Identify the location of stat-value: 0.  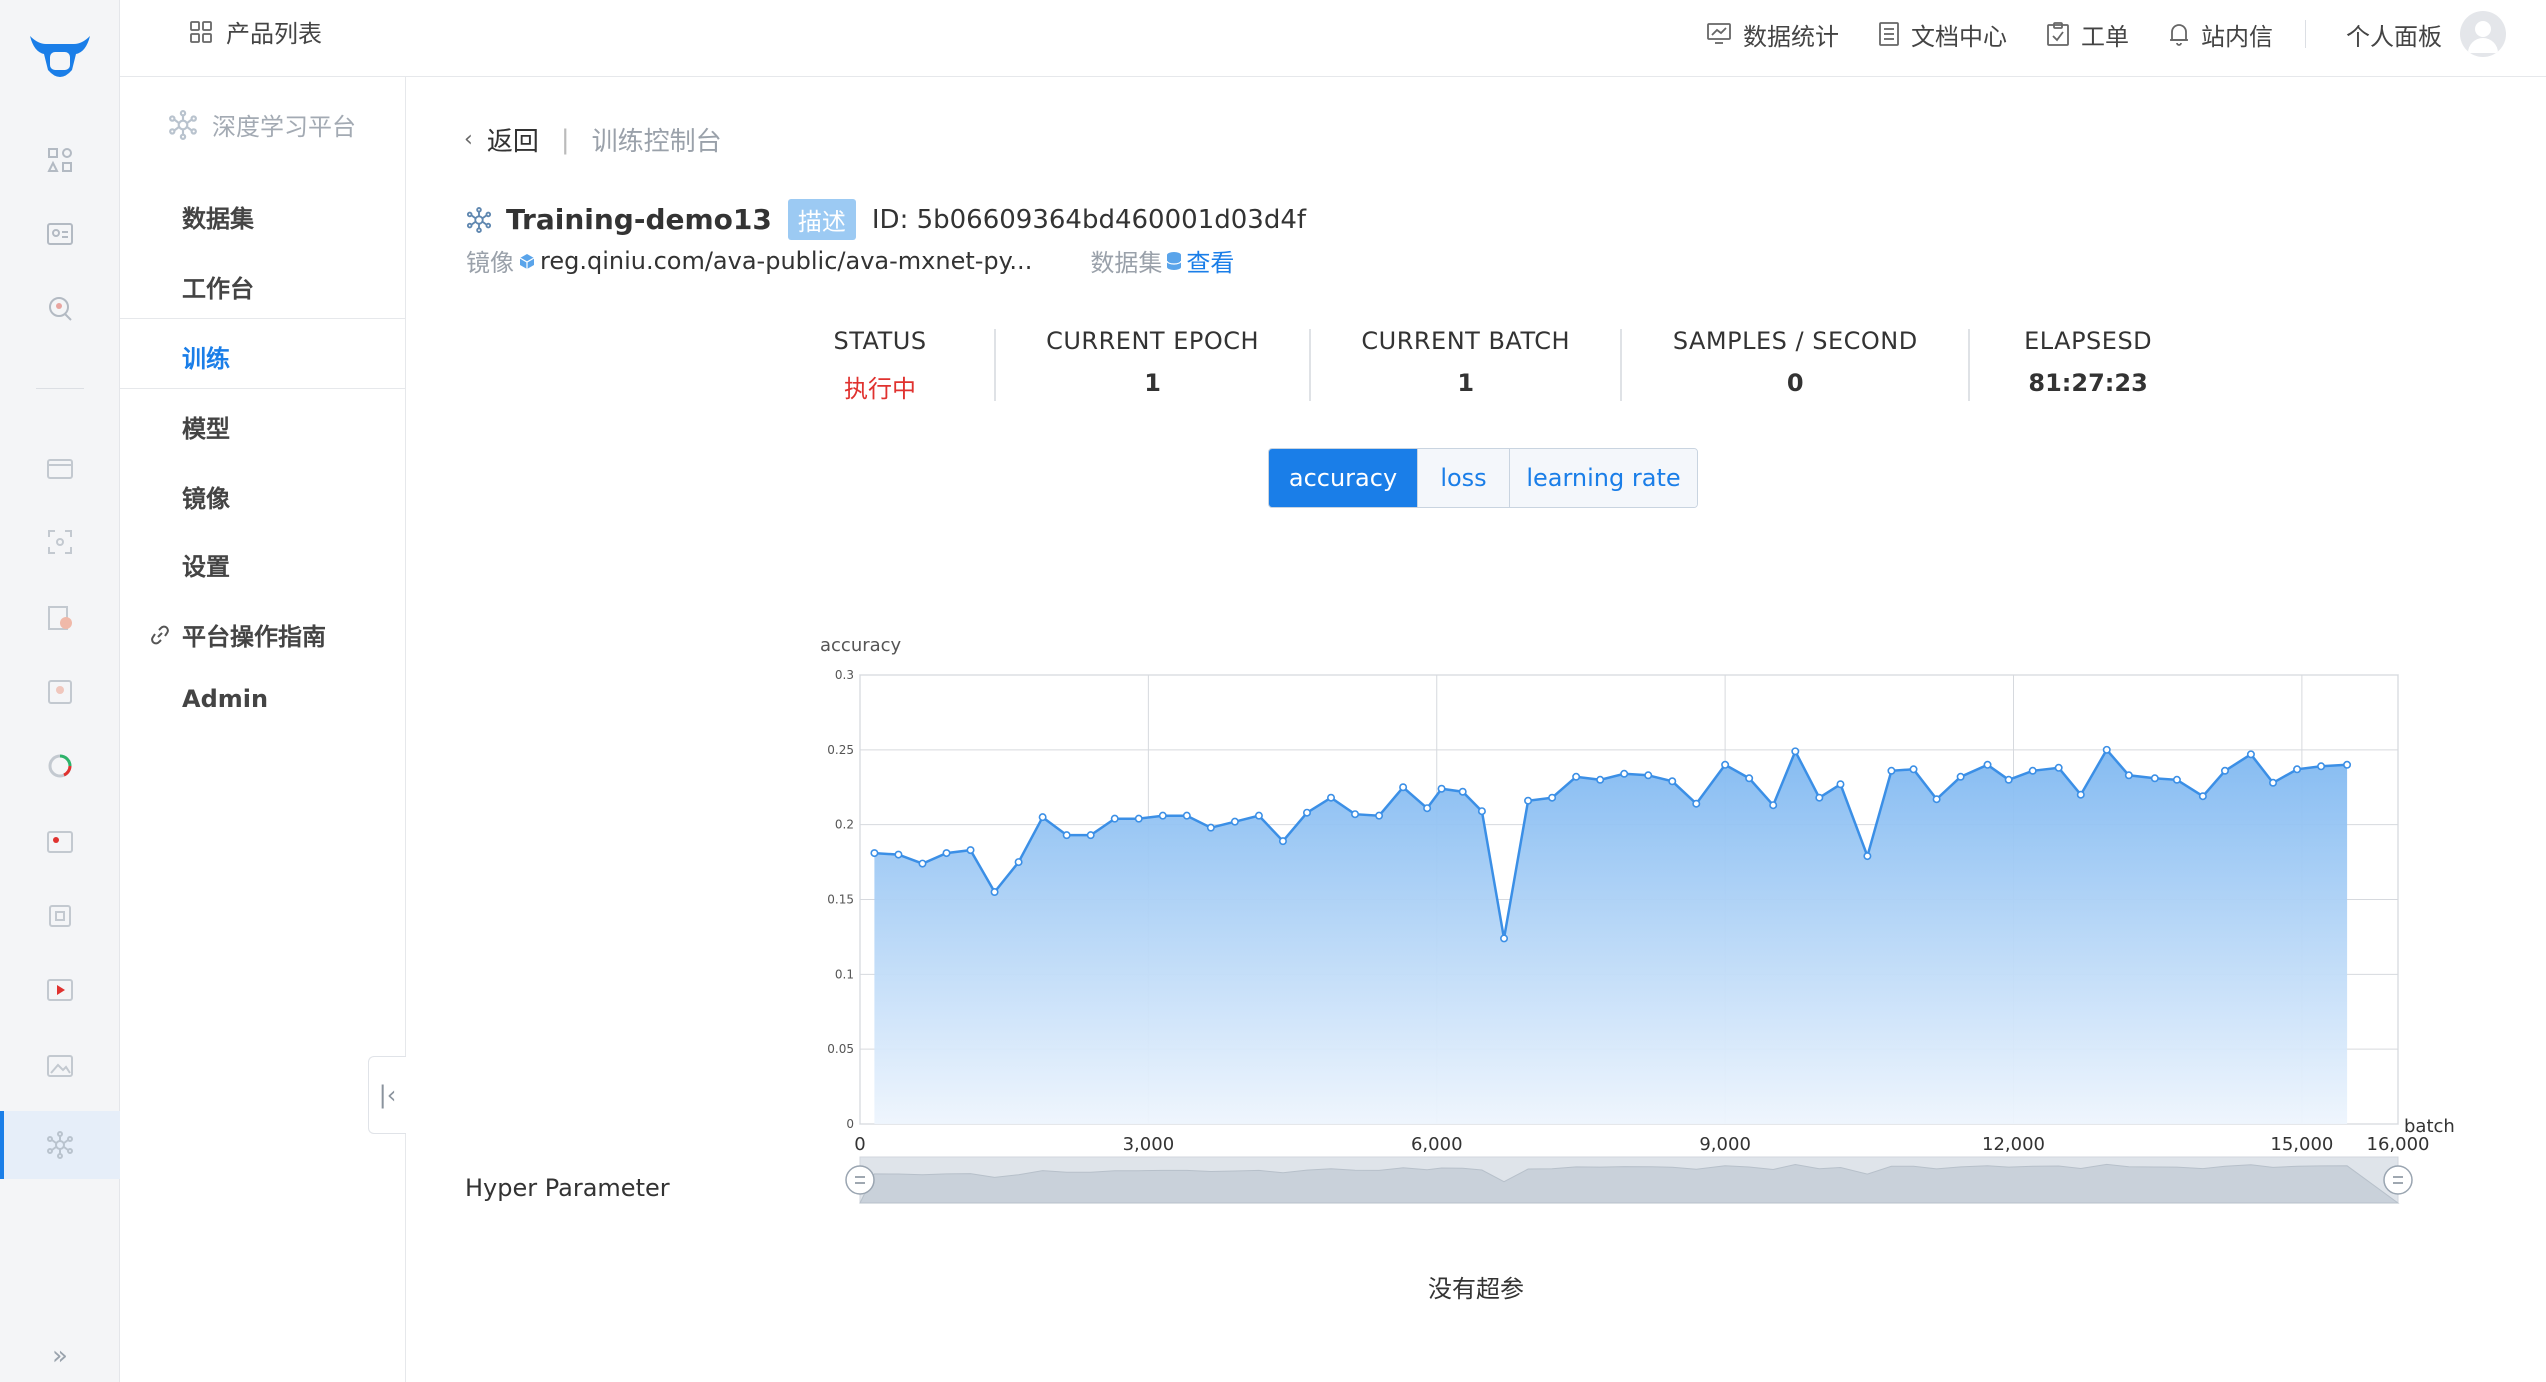
(1795, 383).